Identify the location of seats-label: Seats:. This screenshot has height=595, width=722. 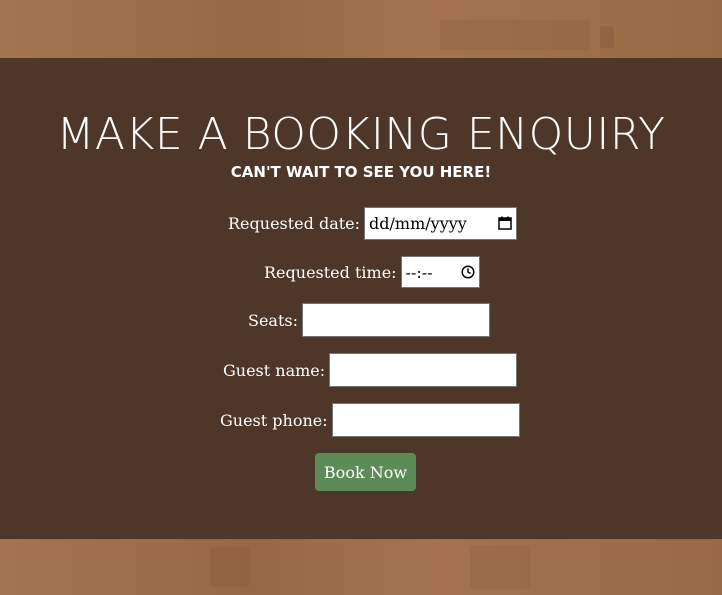
(273, 320).